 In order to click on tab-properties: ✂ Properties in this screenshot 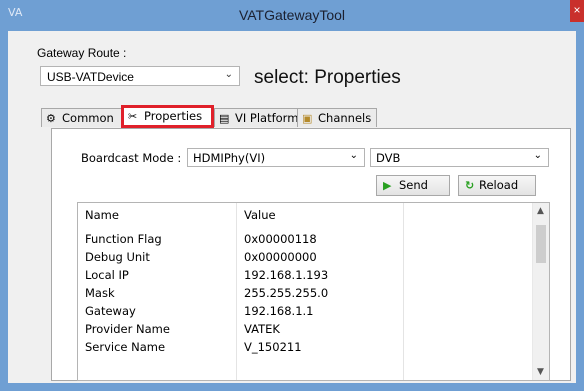, I will do `click(167, 116)`.